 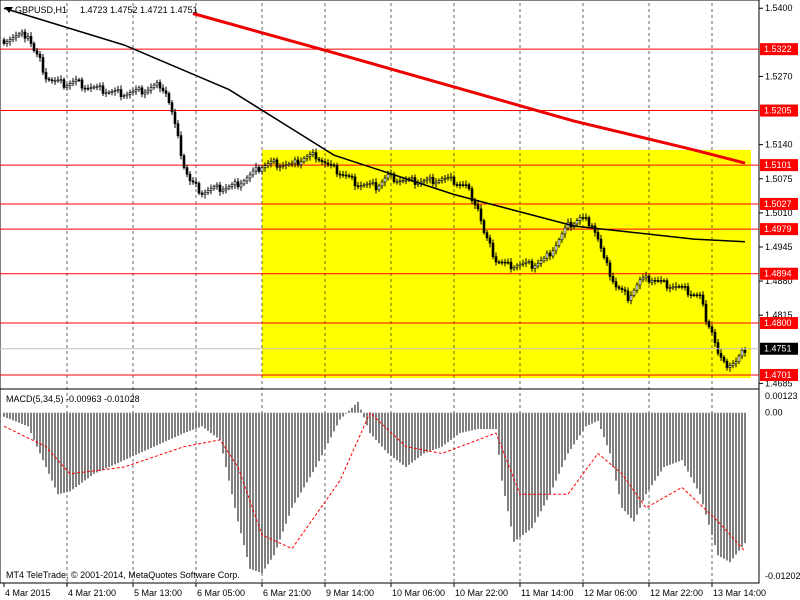 I want to click on time-tick-label: 10 Mar 06:00, so click(x=418, y=593).